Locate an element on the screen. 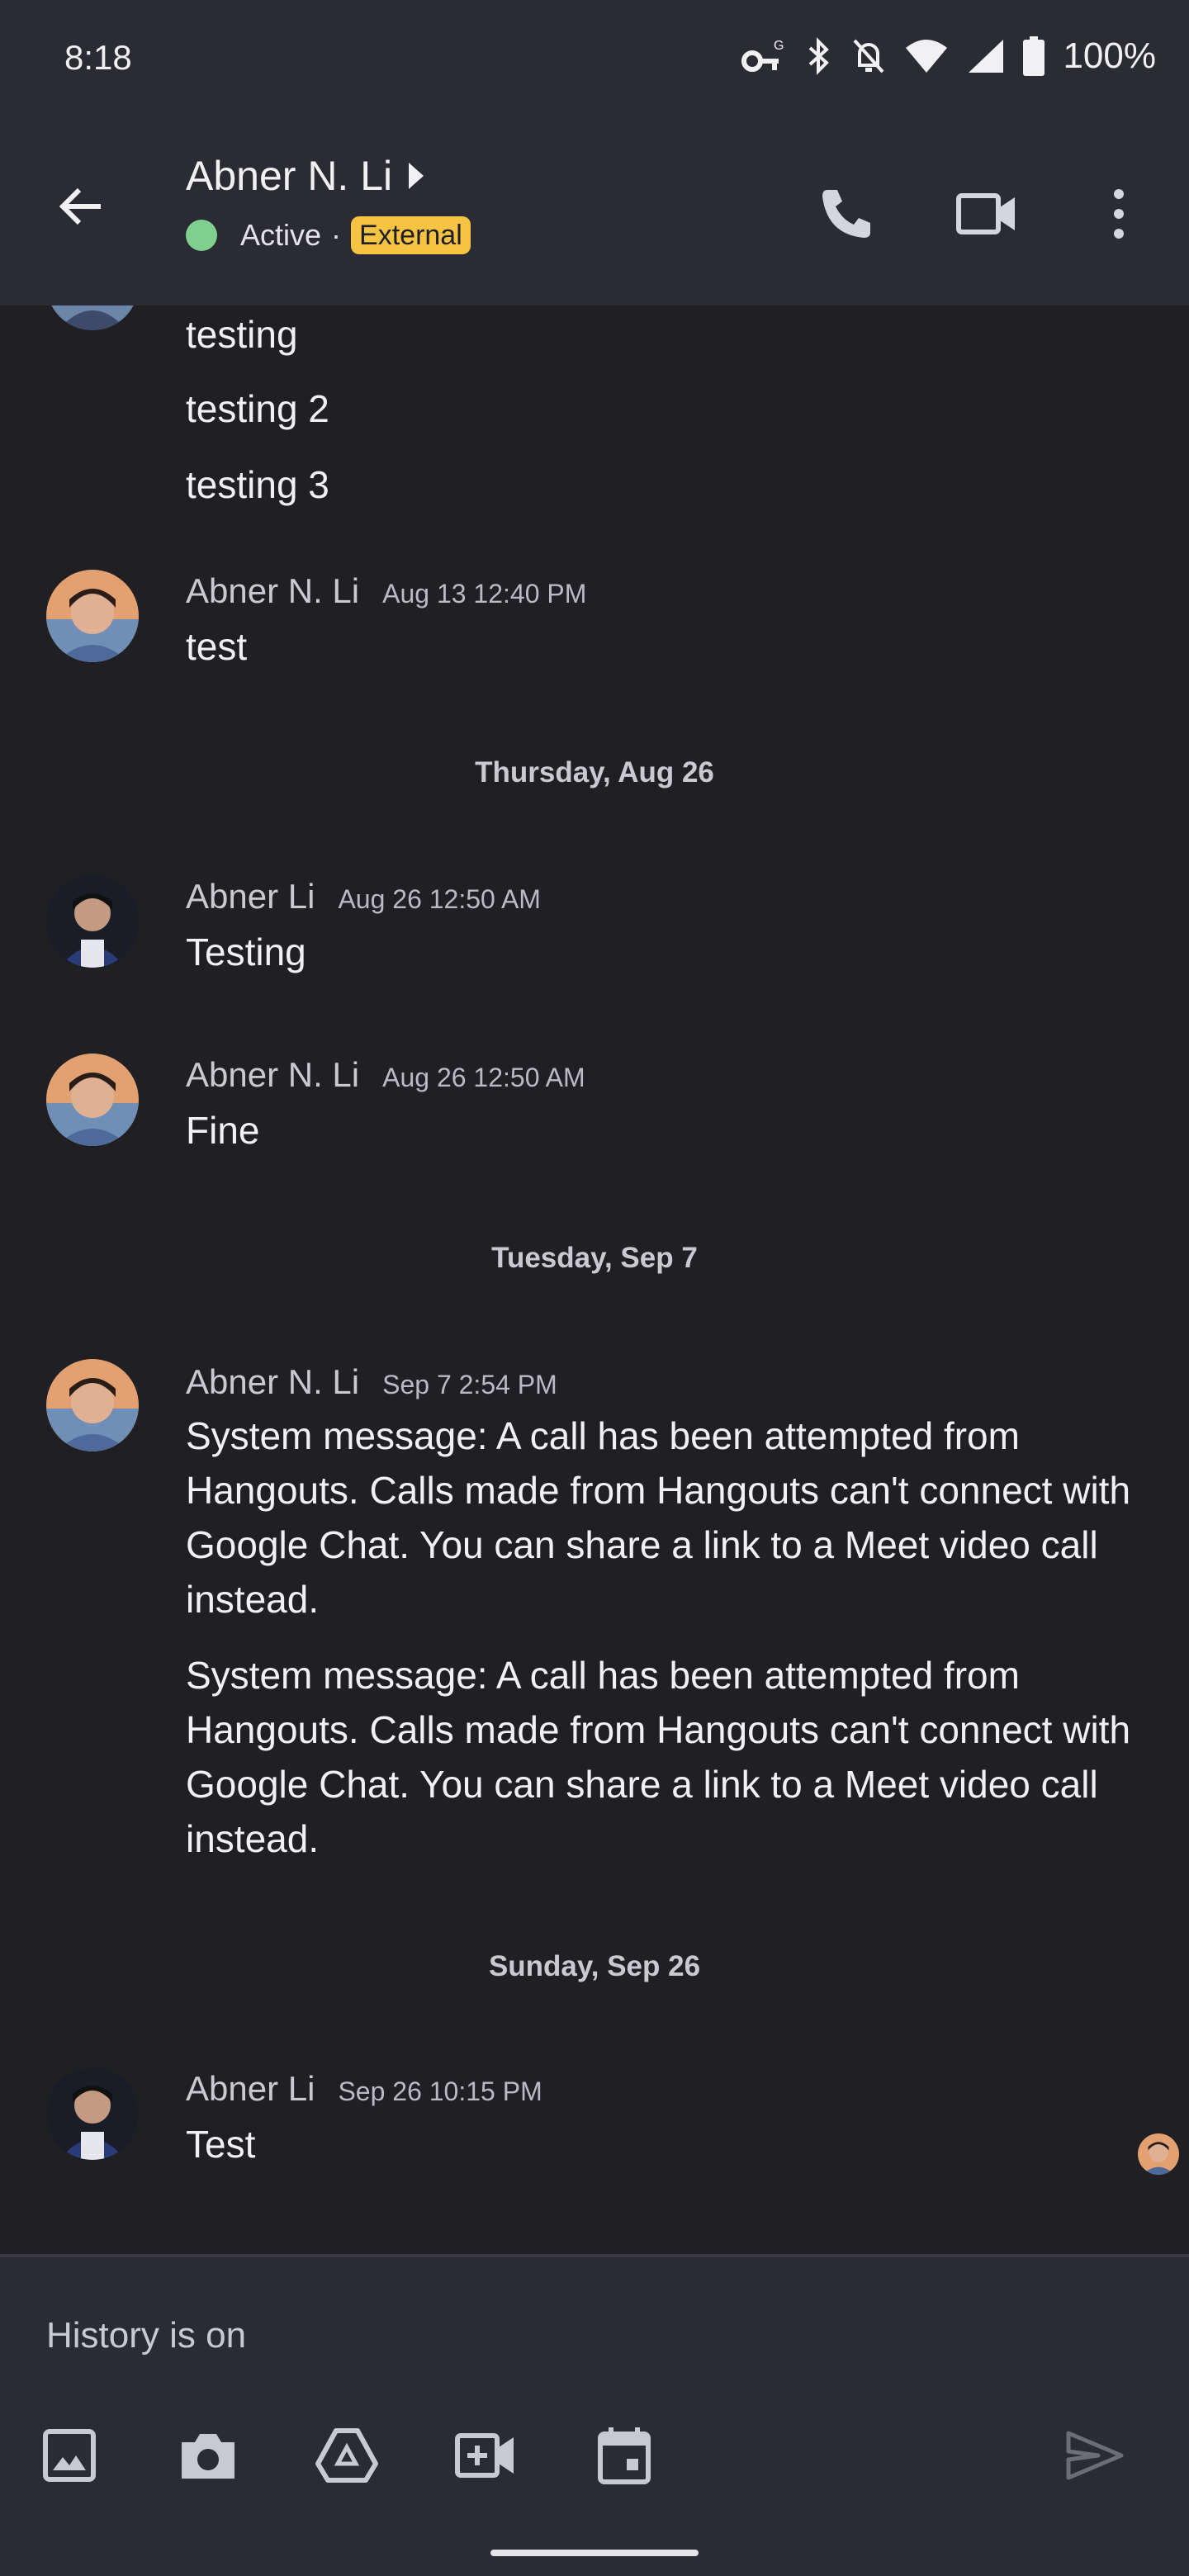 The image size is (1189, 2576). message-input: History is on is located at coordinates (146, 2335).